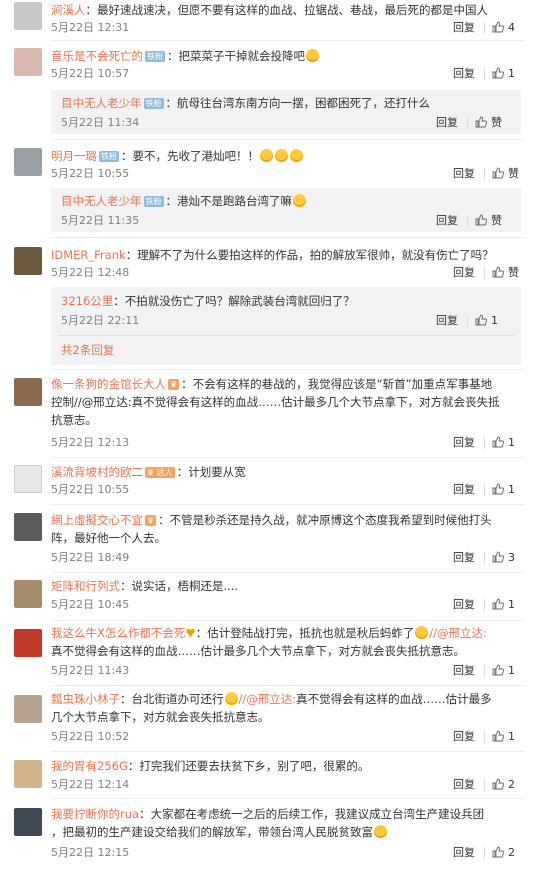 The image size is (537, 871). What do you see at coordinates (87, 350) in the screenshot?
I see `more-replies-link: 共2条回复` at bounding box center [87, 350].